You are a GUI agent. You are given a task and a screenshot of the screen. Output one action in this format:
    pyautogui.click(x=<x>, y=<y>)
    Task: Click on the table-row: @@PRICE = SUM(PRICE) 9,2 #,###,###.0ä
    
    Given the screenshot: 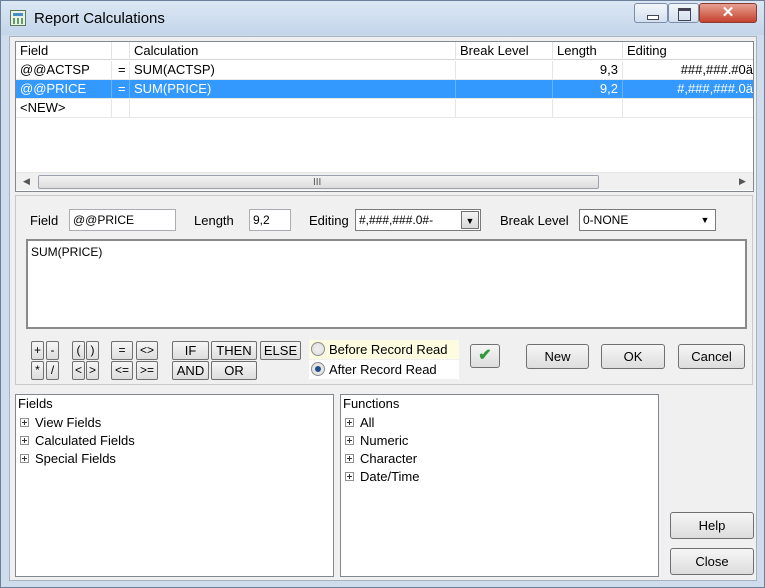 What is the action you would take?
    pyautogui.click(x=384, y=89)
    